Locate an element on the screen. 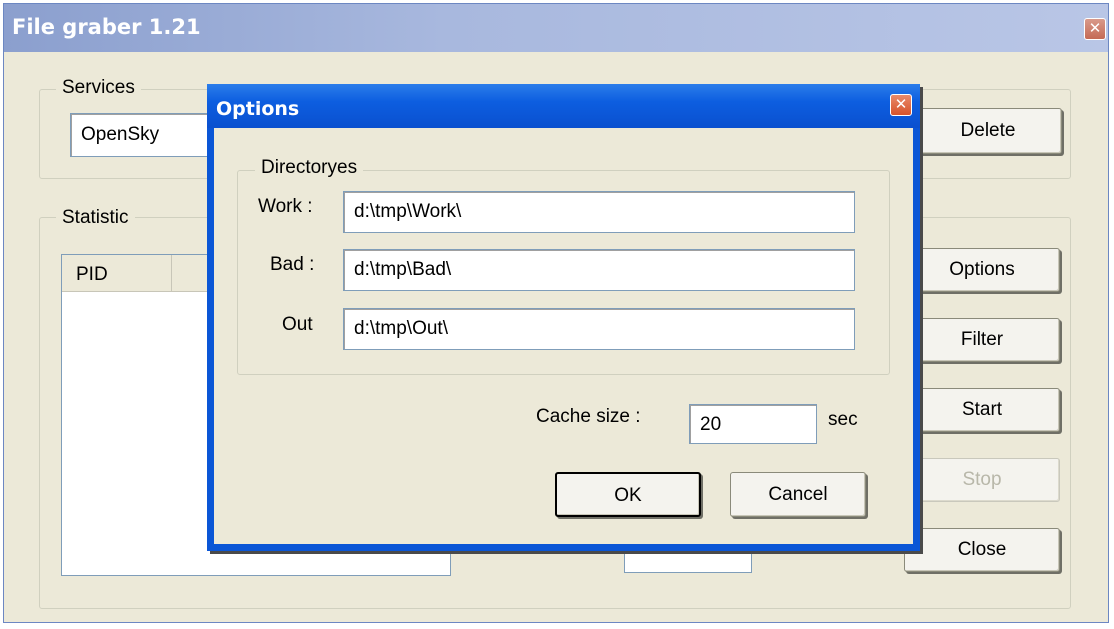 The width and height of the screenshot is (1114, 629). start-button: Start is located at coordinates (982, 410).